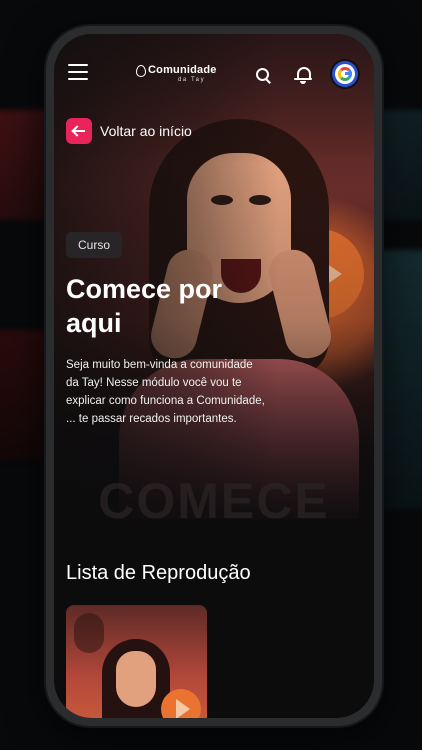 The width and height of the screenshot is (422, 750). I want to click on logo-drop-icon, so click(141, 71).